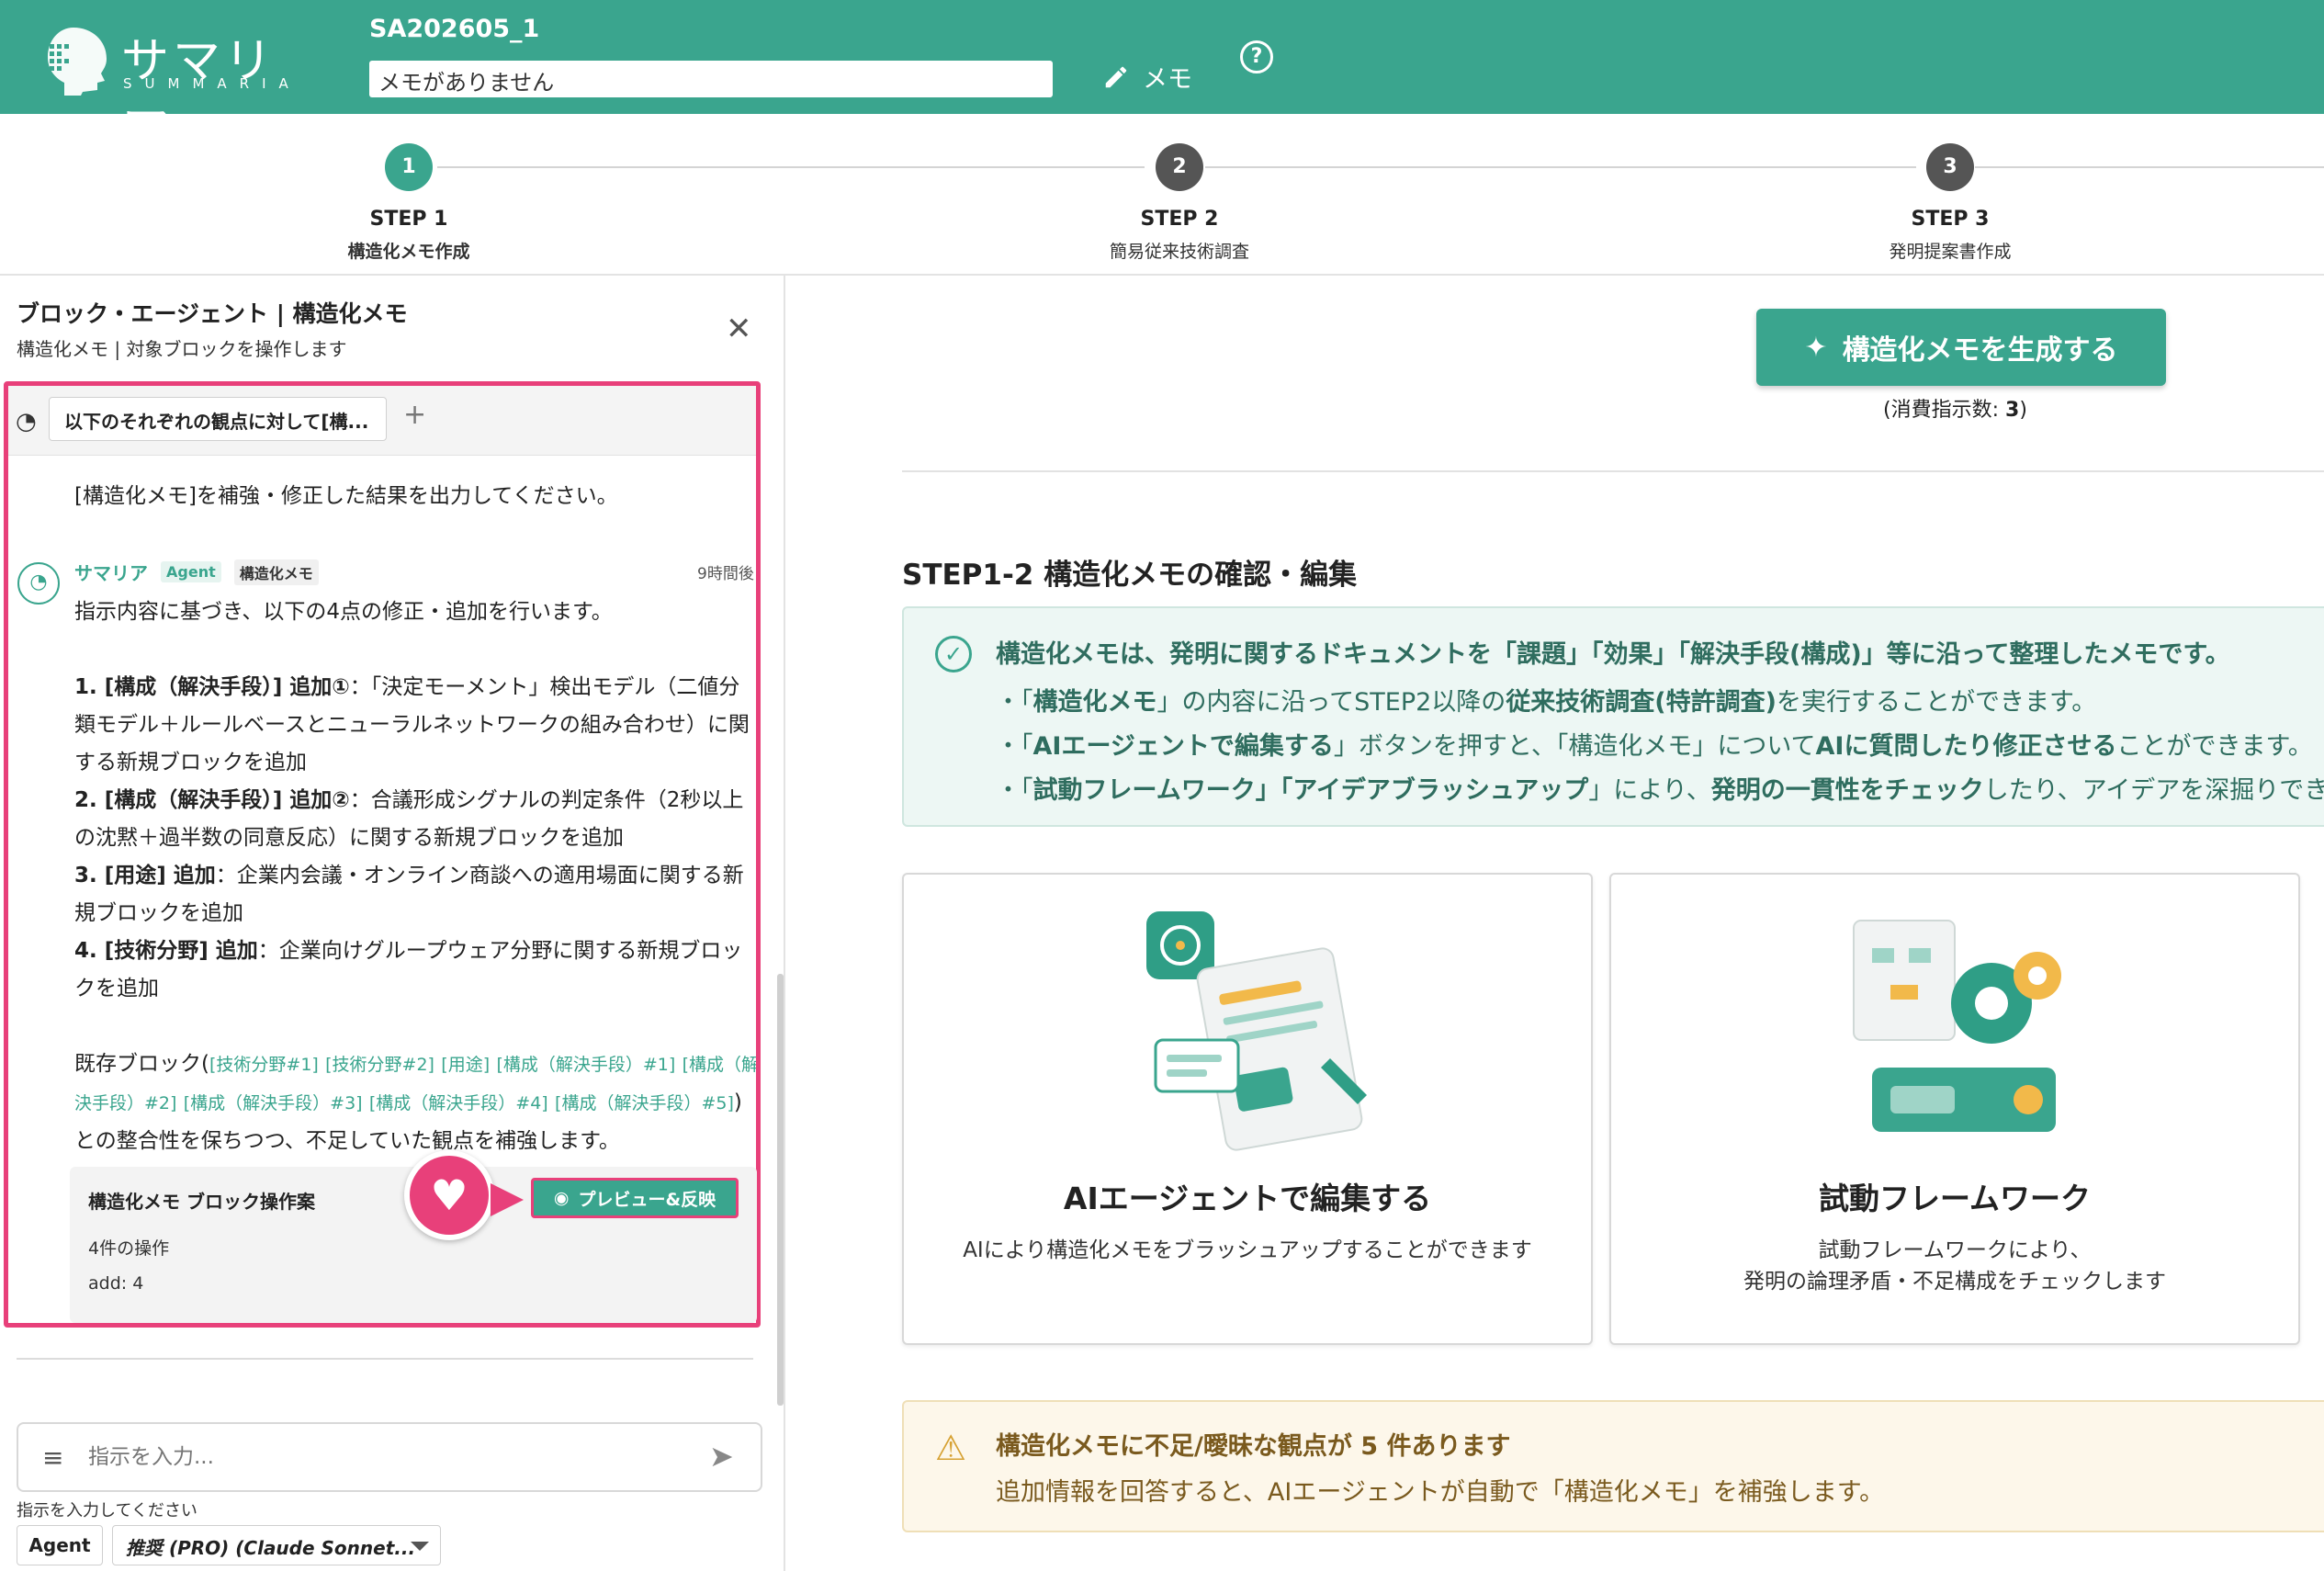 The width and height of the screenshot is (2324, 1571). Describe the element at coordinates (458, 1103) in the screenshot. I see `block-link: [構成（解決手段）#4]` at that location.